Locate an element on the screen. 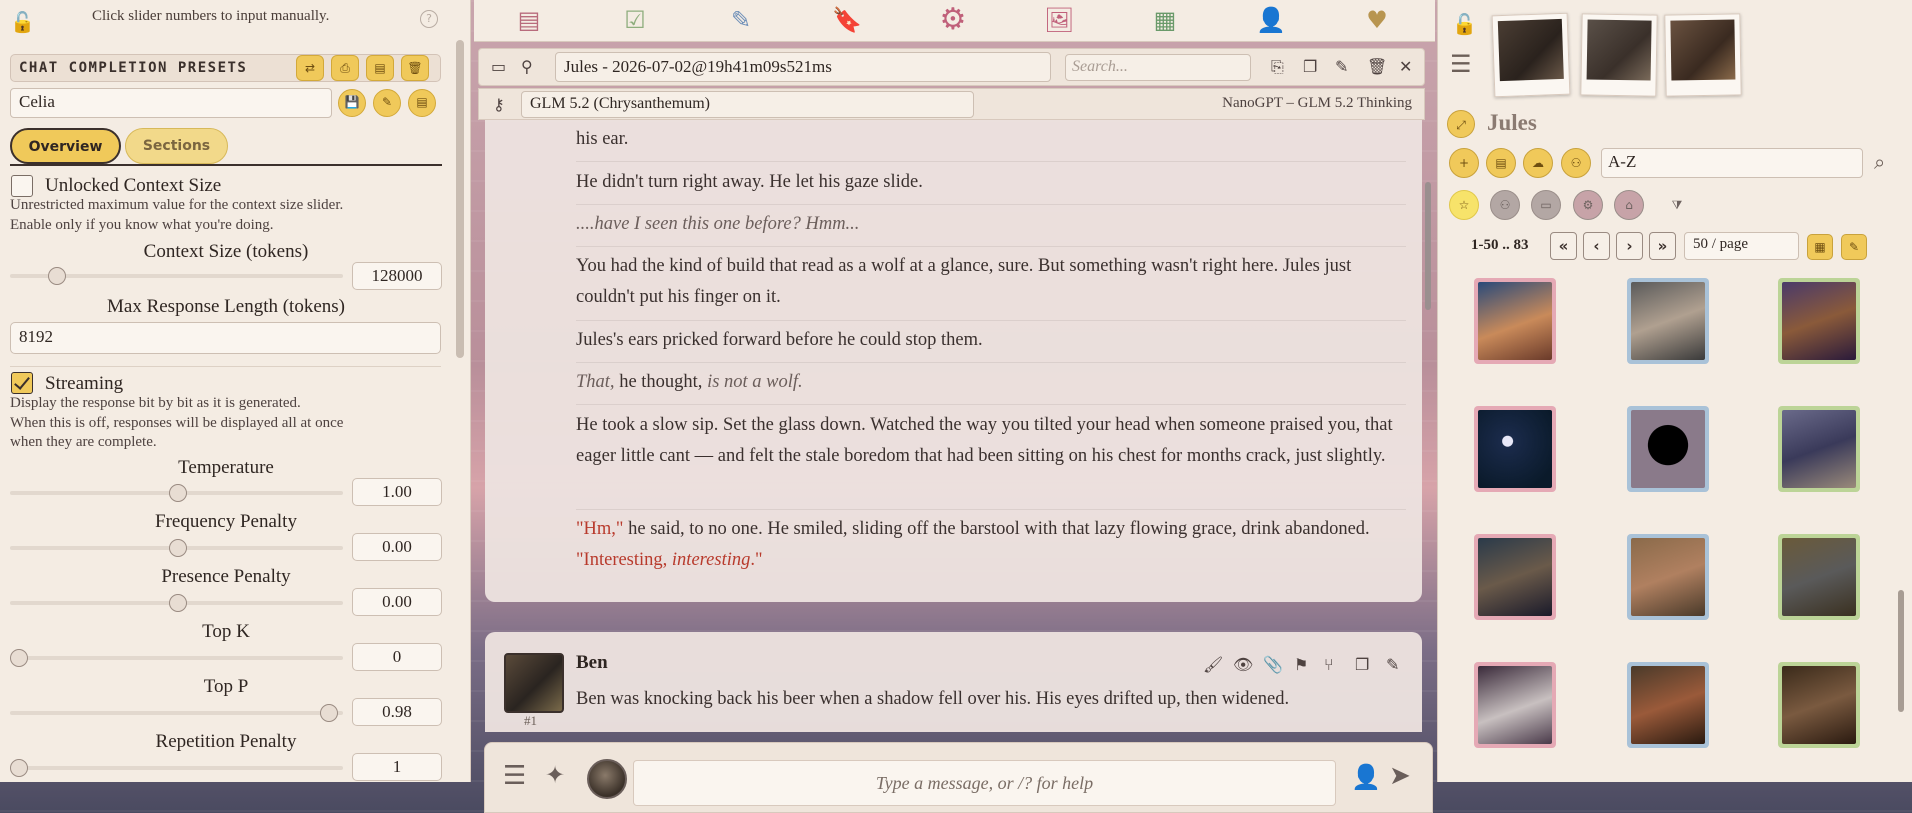  network-icon: ⚷ is located at coordinates (499, 104).